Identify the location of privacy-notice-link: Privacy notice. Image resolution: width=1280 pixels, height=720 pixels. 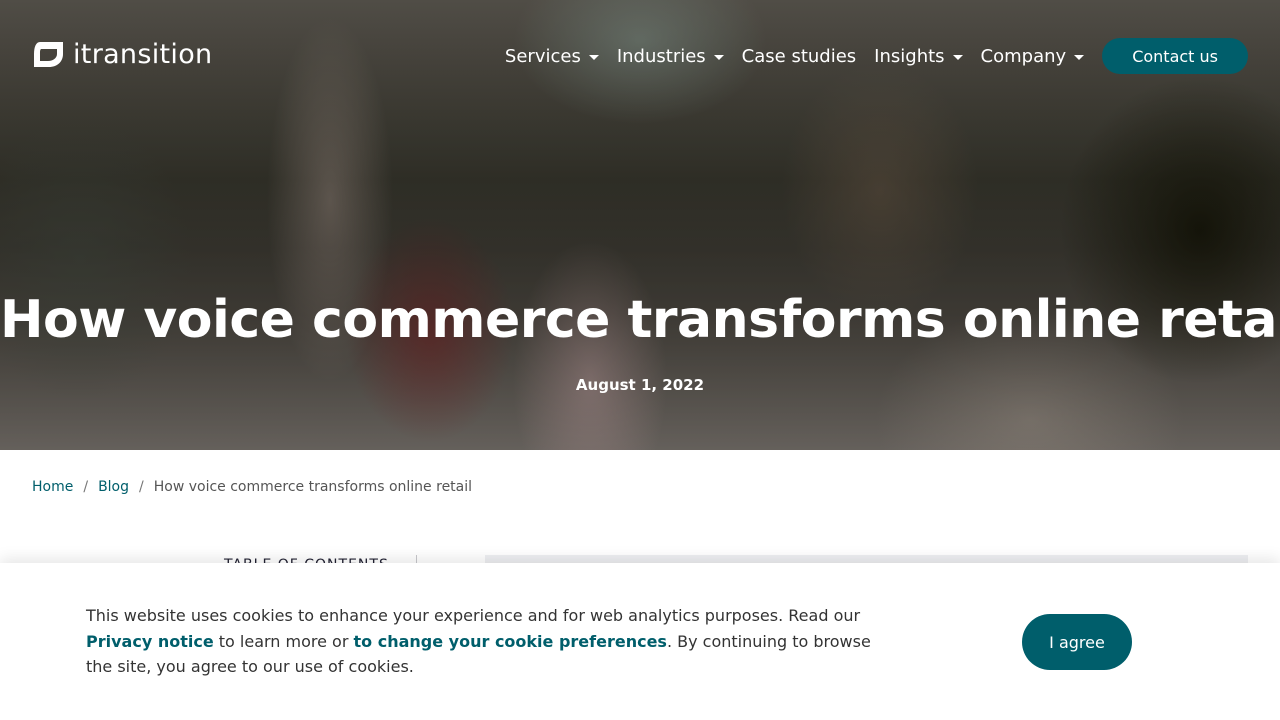
(150, 641).